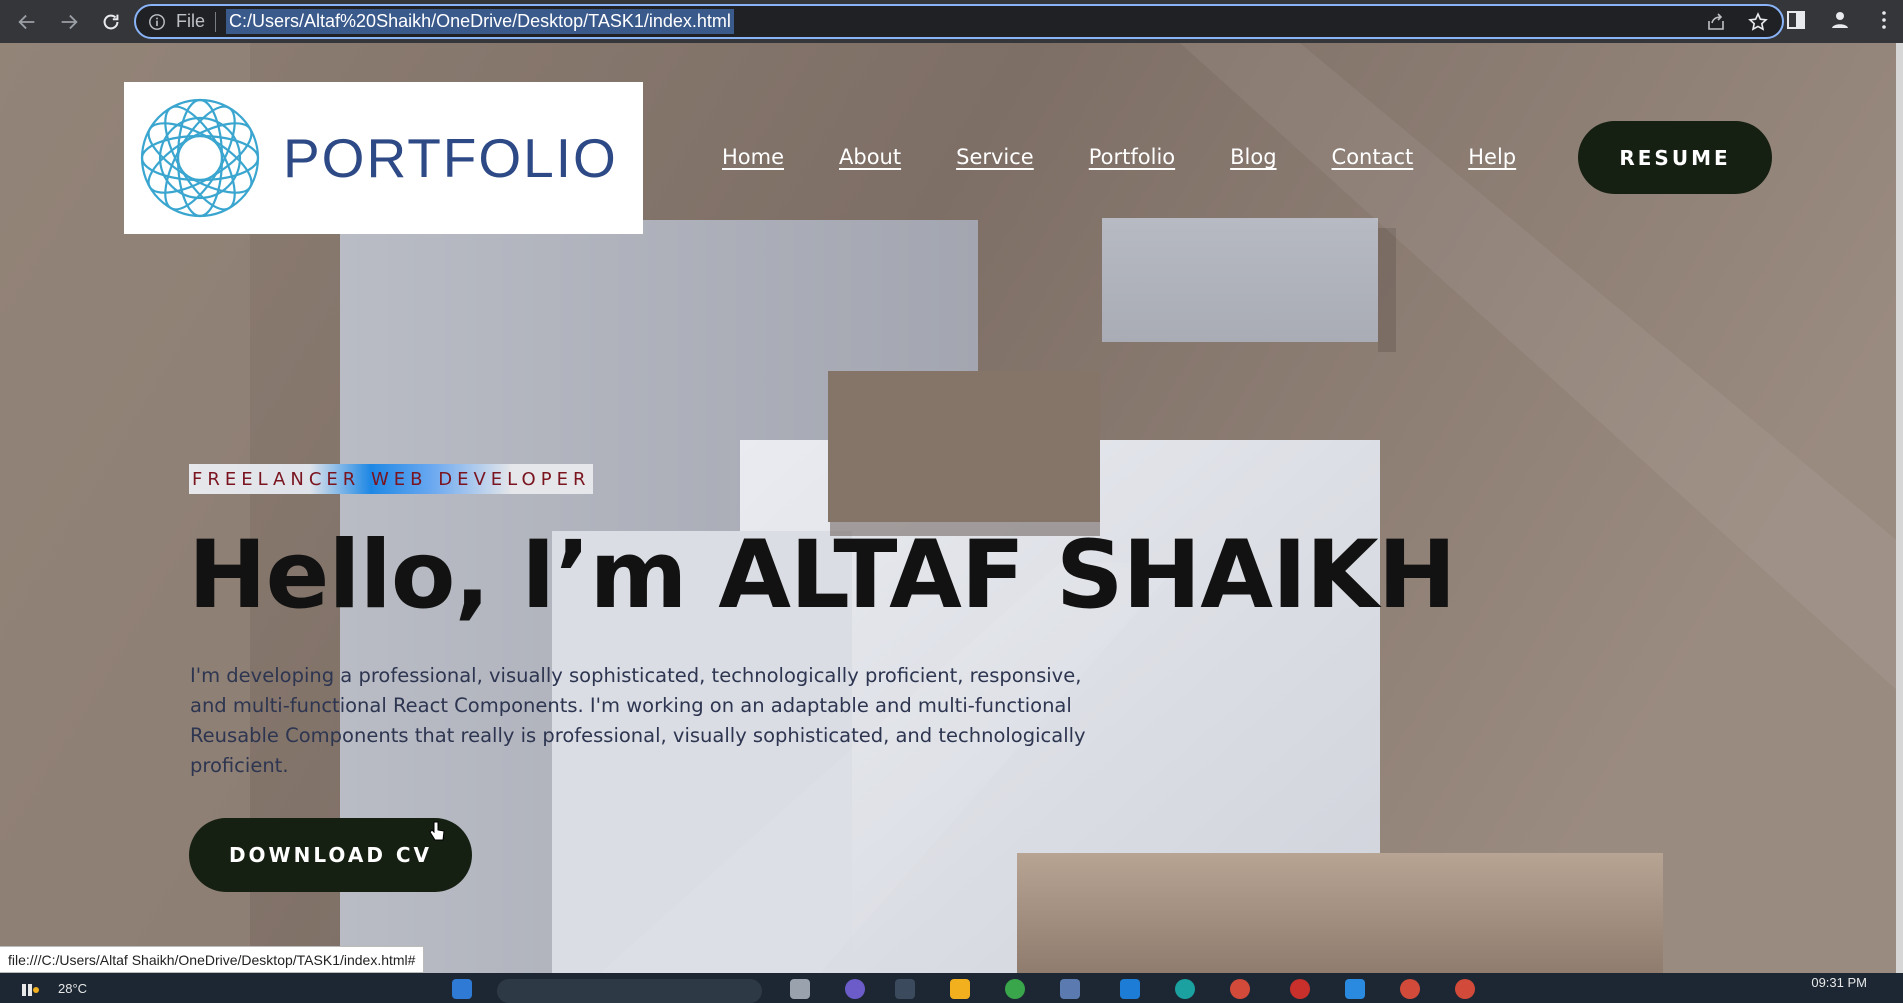 The height and width of the screenshot is (1003, 1903). I want to click on logo: PORTFOLIO, so click(383, 158).